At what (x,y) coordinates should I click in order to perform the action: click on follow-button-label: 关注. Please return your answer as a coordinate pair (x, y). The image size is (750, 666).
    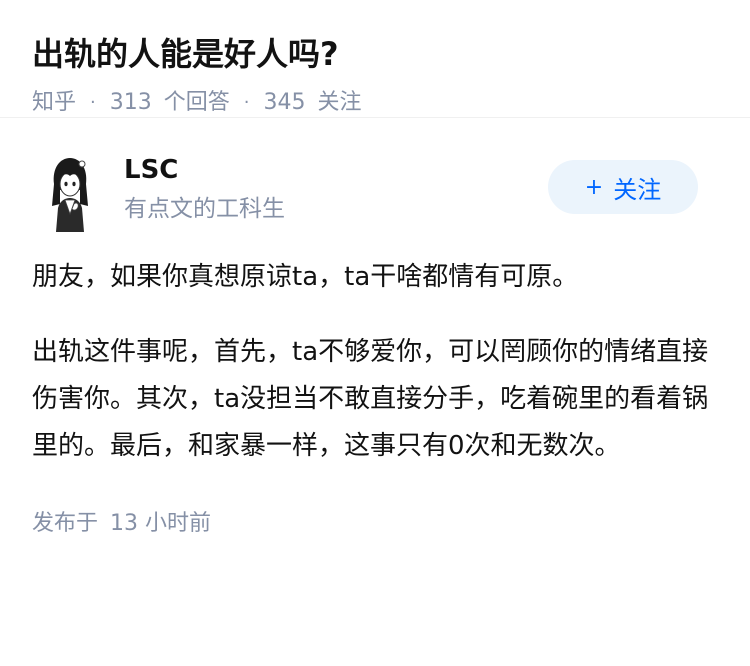
    Looking at the image, I should click on (637, 189).